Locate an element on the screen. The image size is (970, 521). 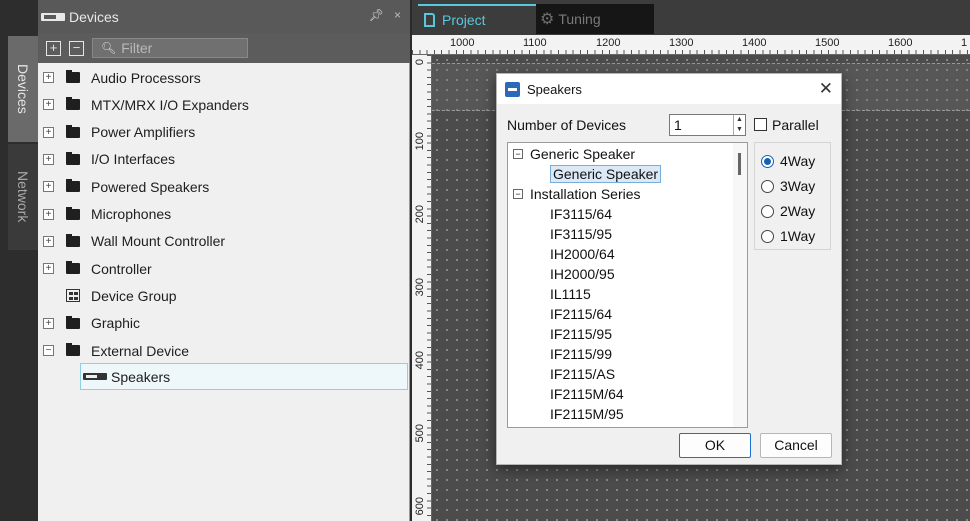
scrollbar-thumb is located at coordinates (739, 164).